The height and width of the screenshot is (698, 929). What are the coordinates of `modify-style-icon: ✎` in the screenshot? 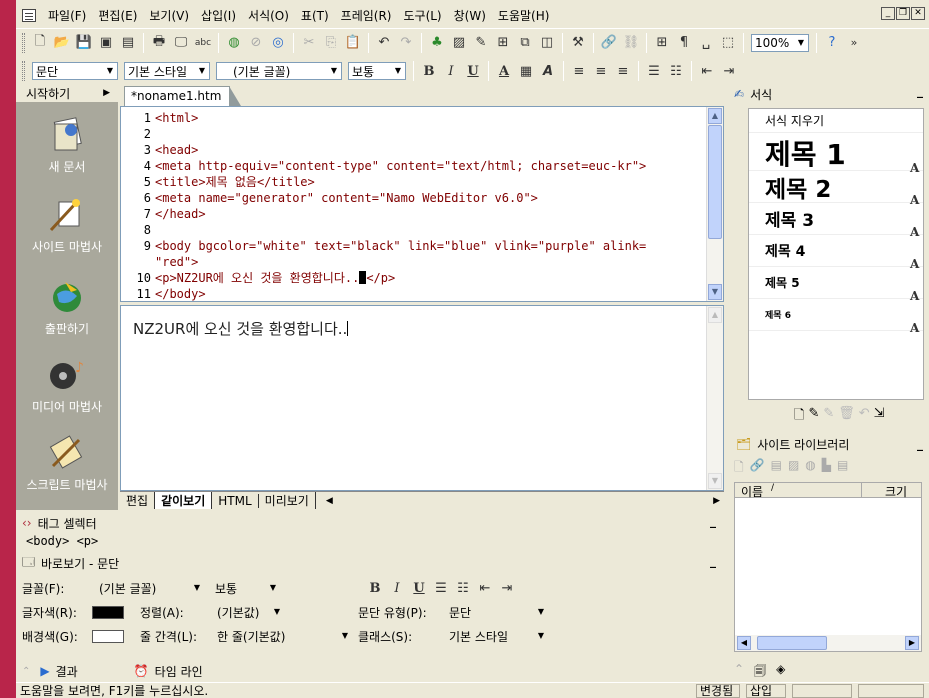 It's located at (828, 417).